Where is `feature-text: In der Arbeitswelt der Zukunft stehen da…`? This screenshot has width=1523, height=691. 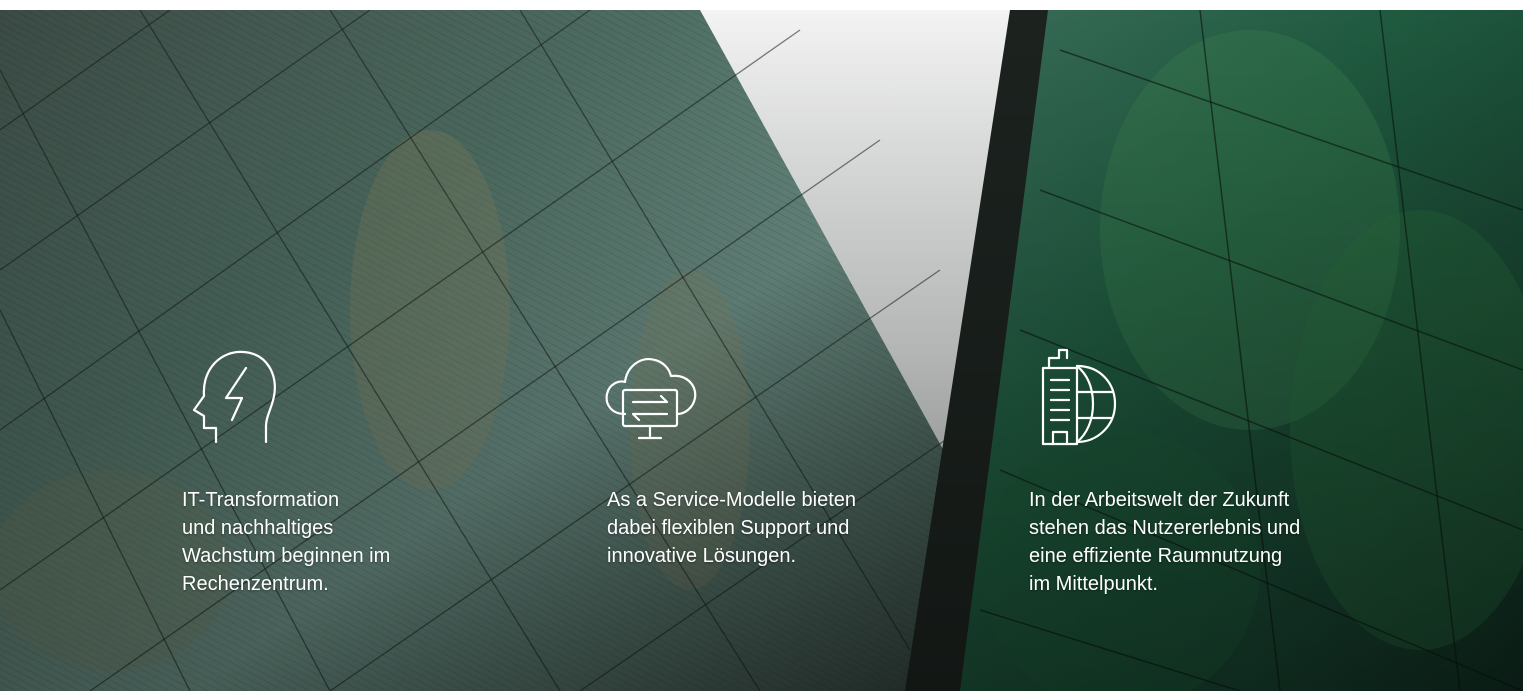
feature-text: In der Arbeitswelt der Zukunft stehen da… is located at coordinates (1165, 542).